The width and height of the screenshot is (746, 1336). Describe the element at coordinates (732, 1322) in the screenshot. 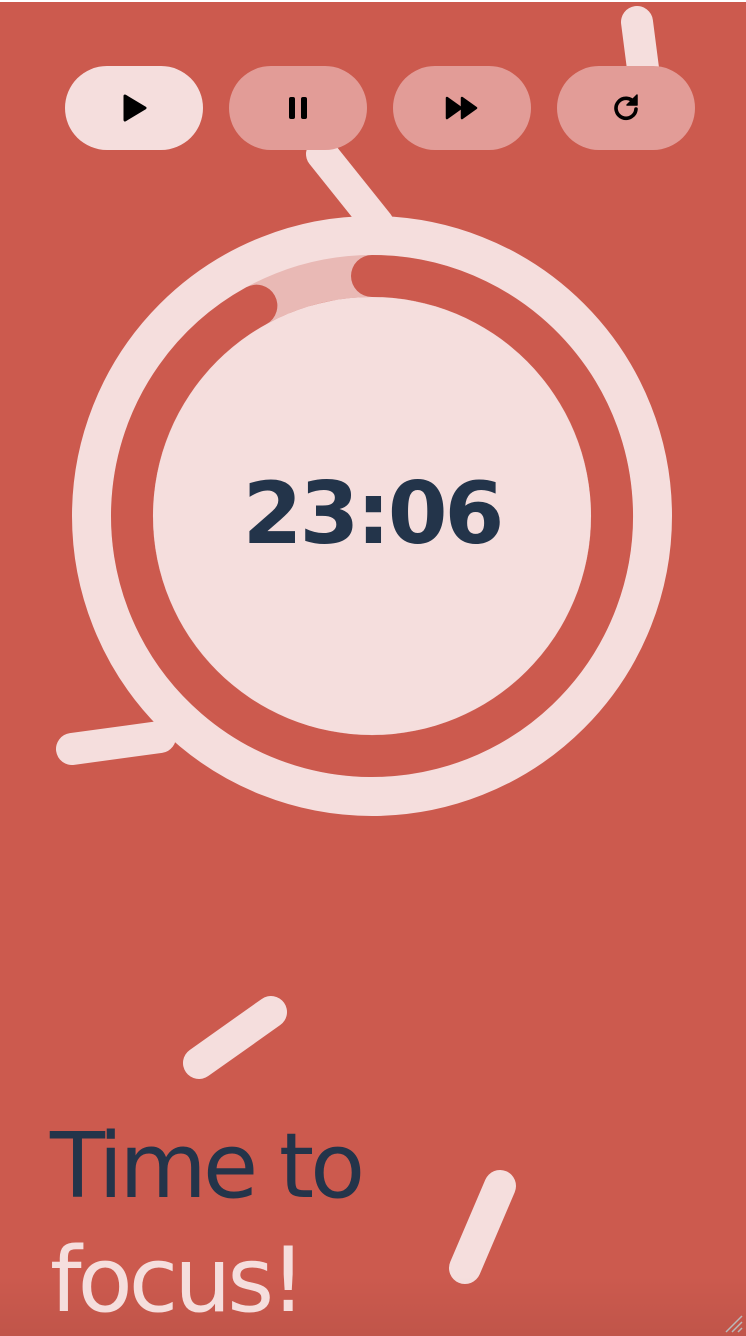

I see `resize-grip-icon` at that location.